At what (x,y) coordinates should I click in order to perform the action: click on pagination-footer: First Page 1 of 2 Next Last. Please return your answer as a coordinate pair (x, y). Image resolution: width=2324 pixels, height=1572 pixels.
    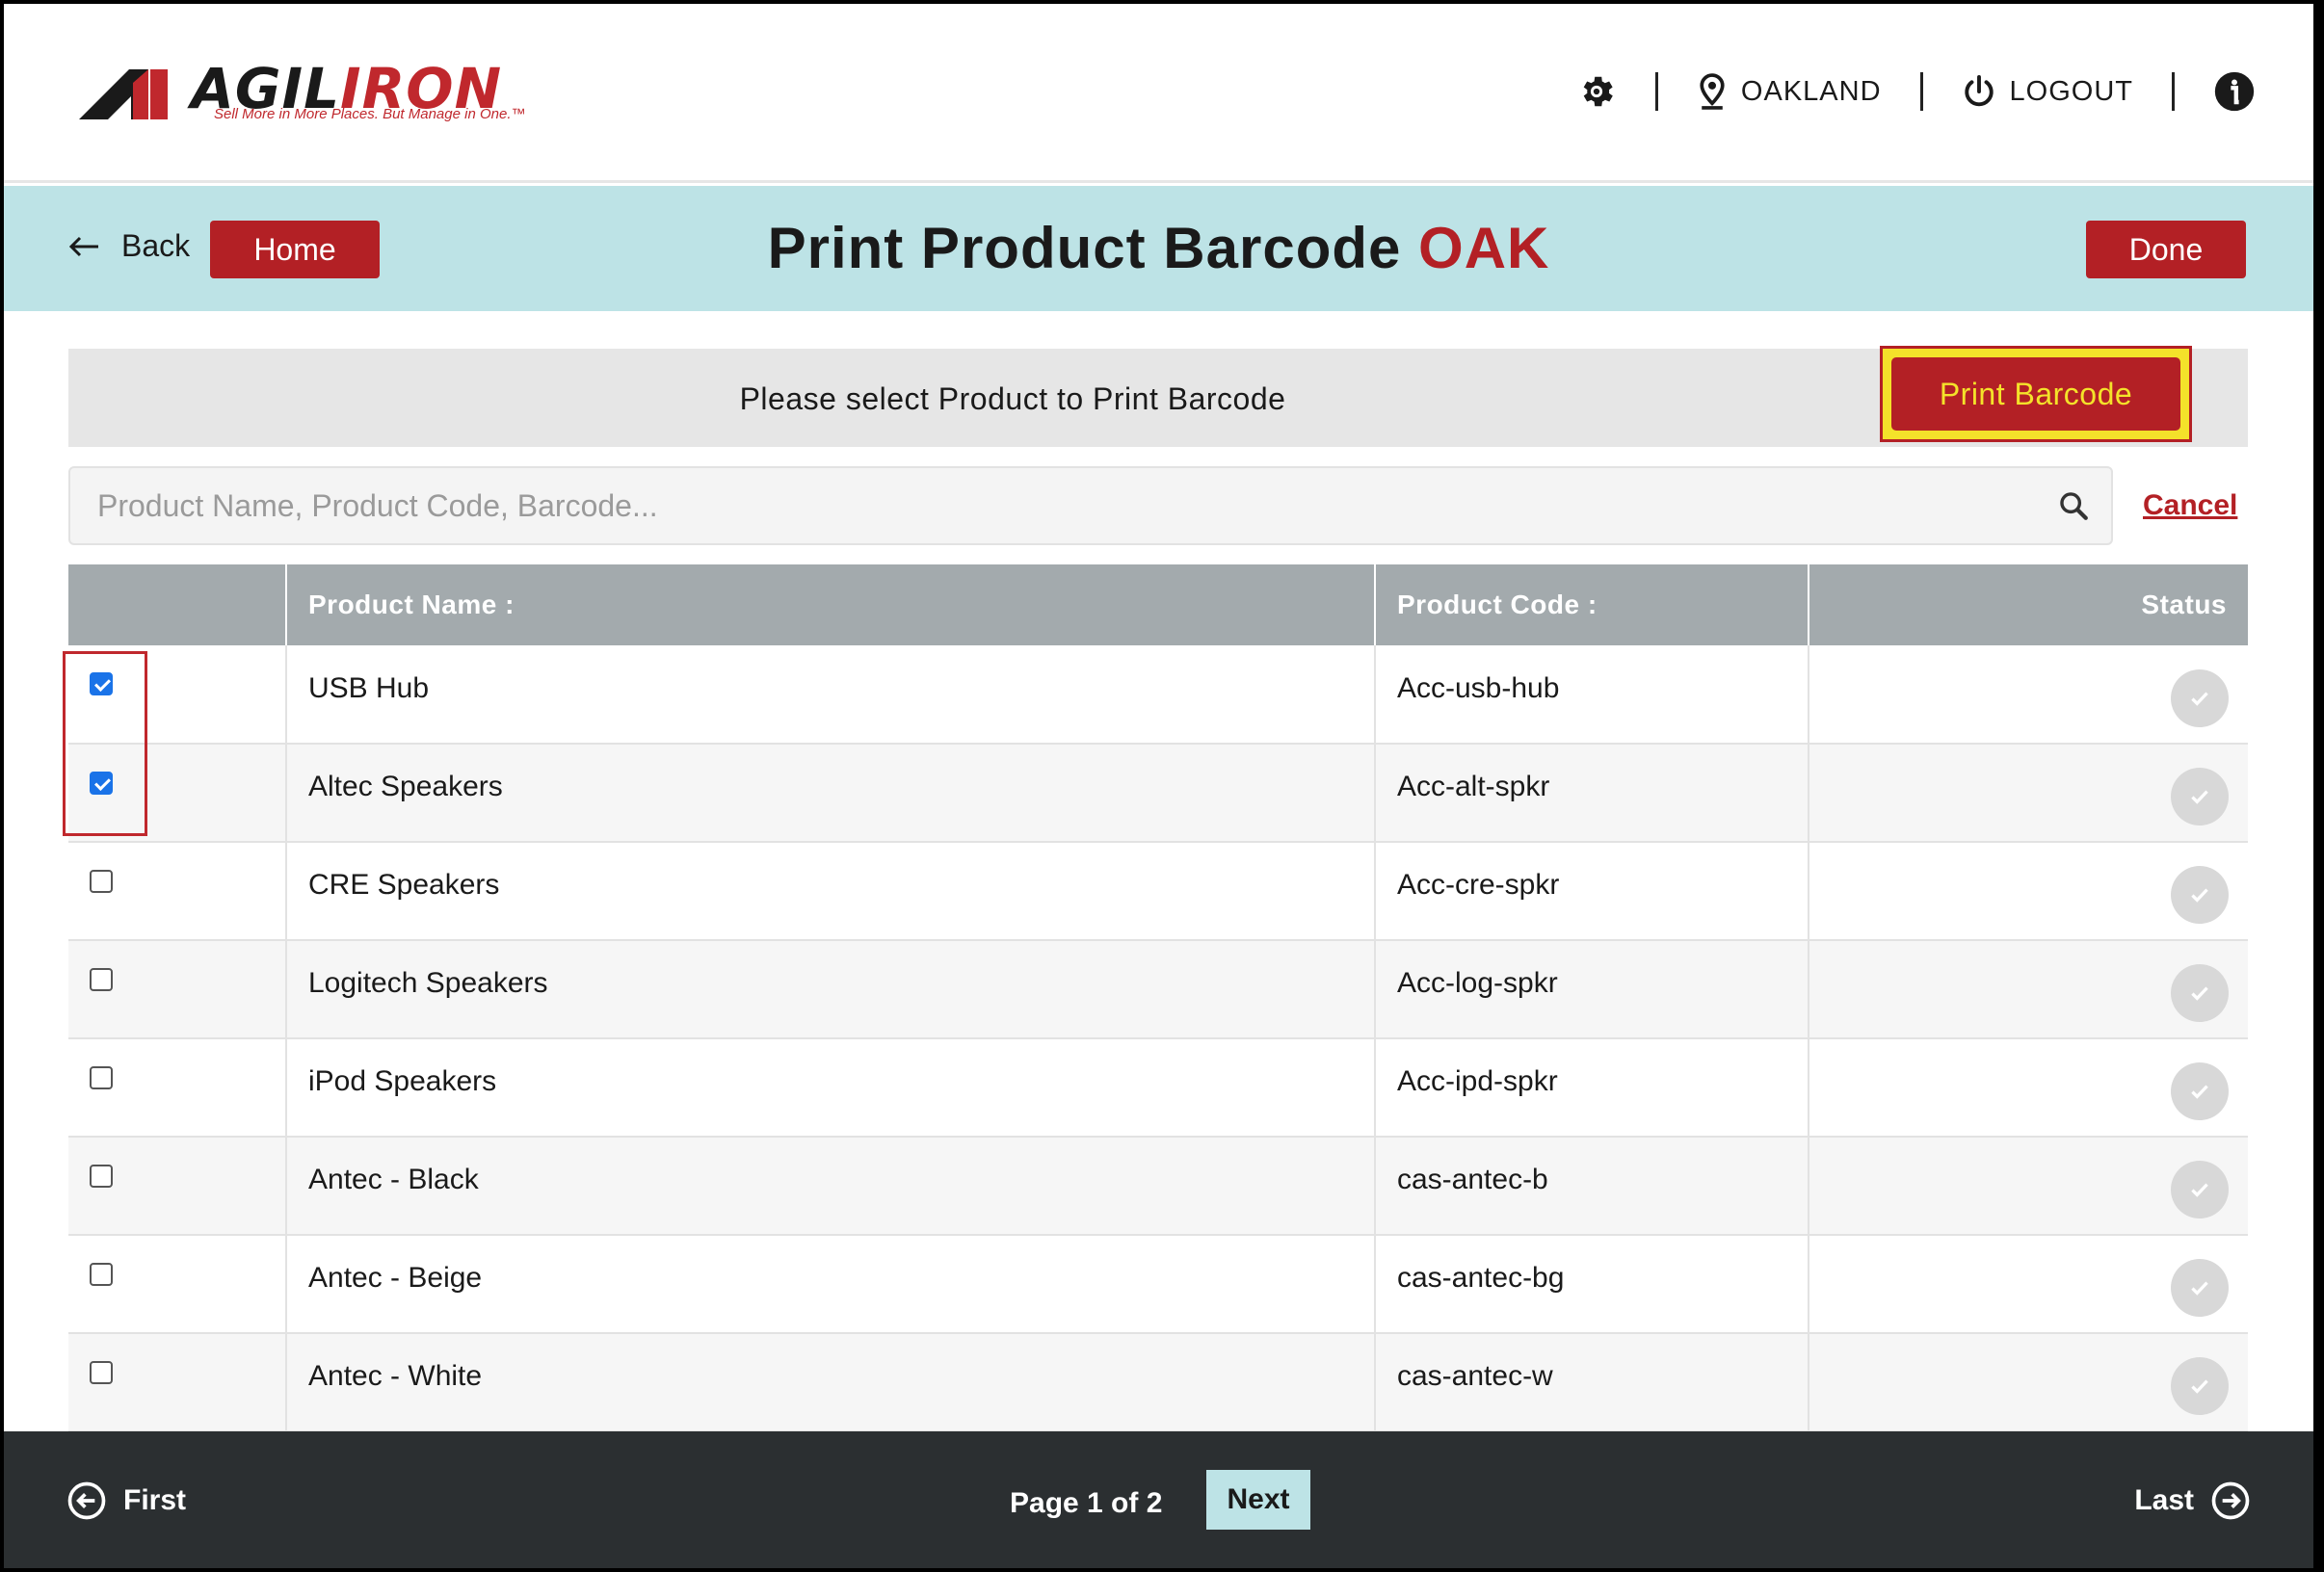
    Looking at the image, I should click on (1159, 1499).